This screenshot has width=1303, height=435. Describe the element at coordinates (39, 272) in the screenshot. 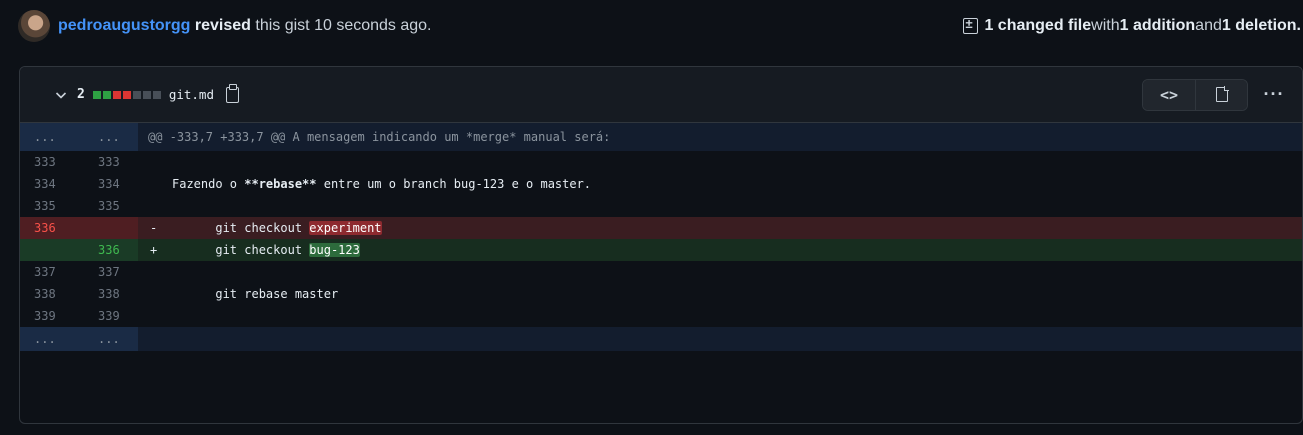

I see `old-line-number: 337` at that location.